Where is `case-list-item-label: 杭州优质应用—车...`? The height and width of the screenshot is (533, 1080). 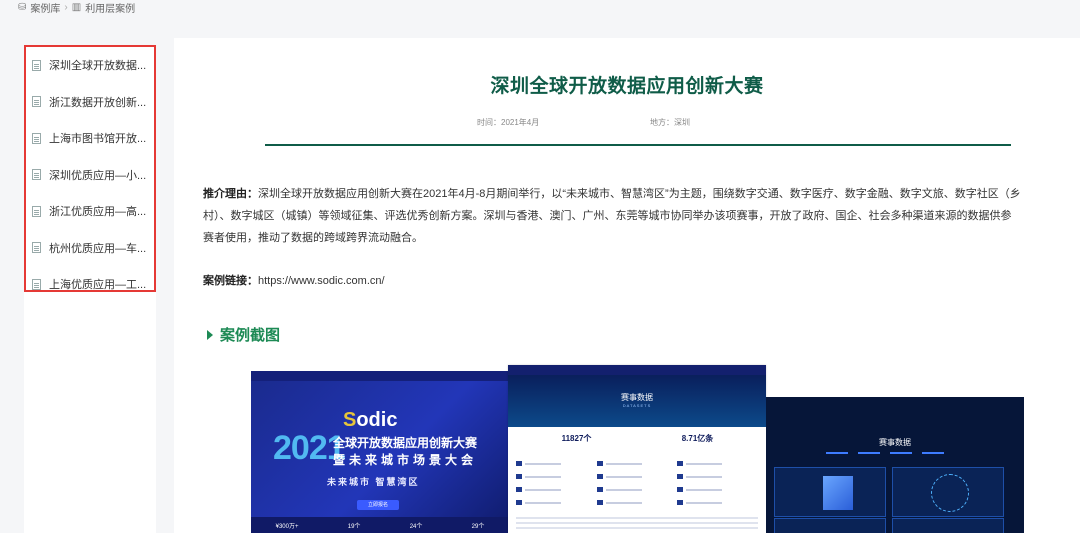
case-list-item-label: 杭州优质应用—车... is located at coordinates (98, 248).